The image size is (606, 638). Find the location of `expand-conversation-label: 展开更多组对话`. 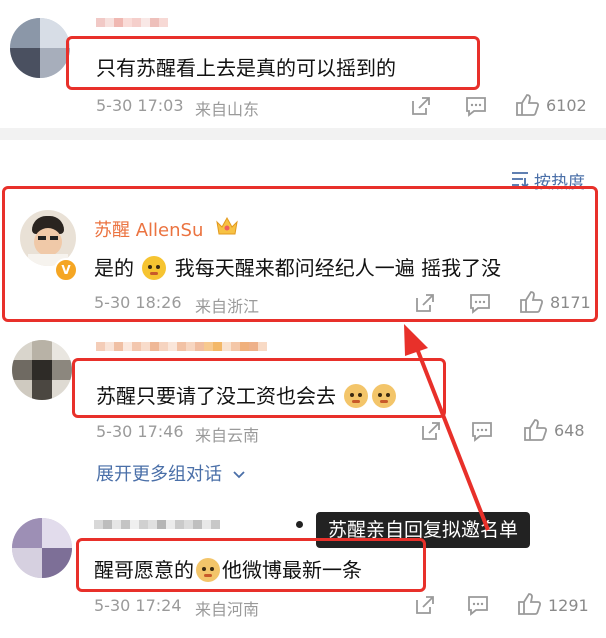

expand-conversation-label: 展开更多组对话 is located at coordinates (159, 474).